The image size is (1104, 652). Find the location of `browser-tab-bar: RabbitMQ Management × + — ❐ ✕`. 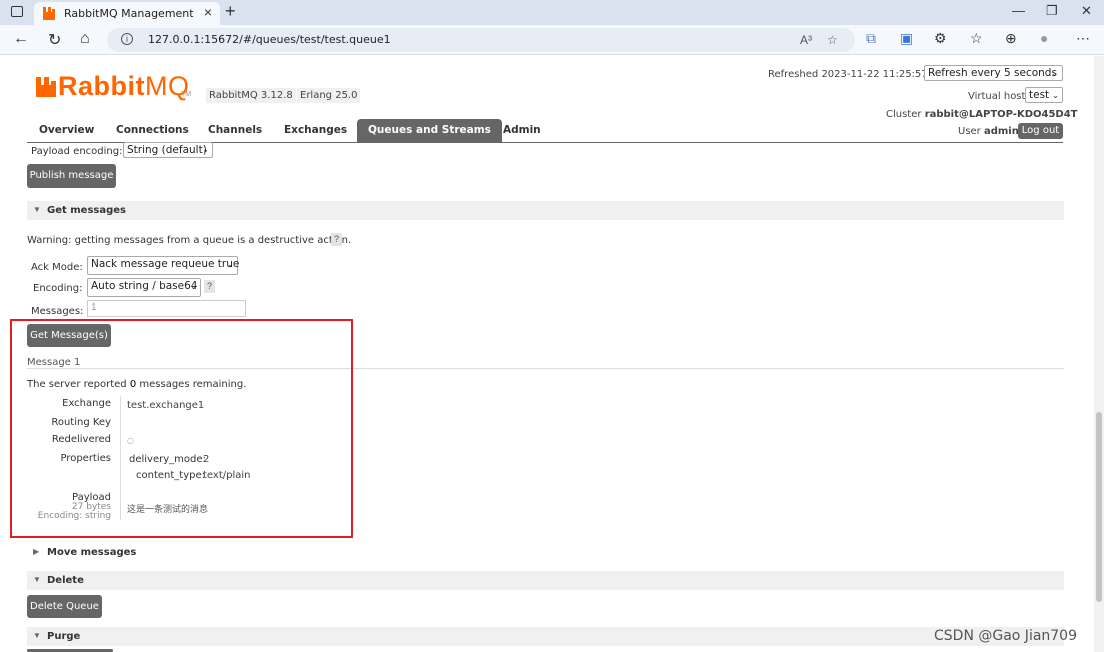

browser-tab-bar: RabbitMQ Management × + — ❐ ✕ is located at coordinates (552, 12).